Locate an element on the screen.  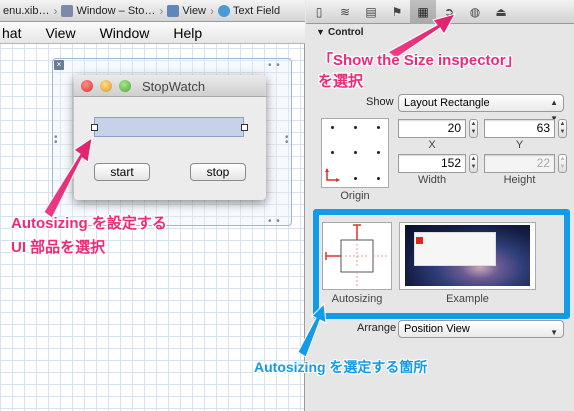
attributes-inspector-icon: ⚑ is located at coordinates (397, 12).